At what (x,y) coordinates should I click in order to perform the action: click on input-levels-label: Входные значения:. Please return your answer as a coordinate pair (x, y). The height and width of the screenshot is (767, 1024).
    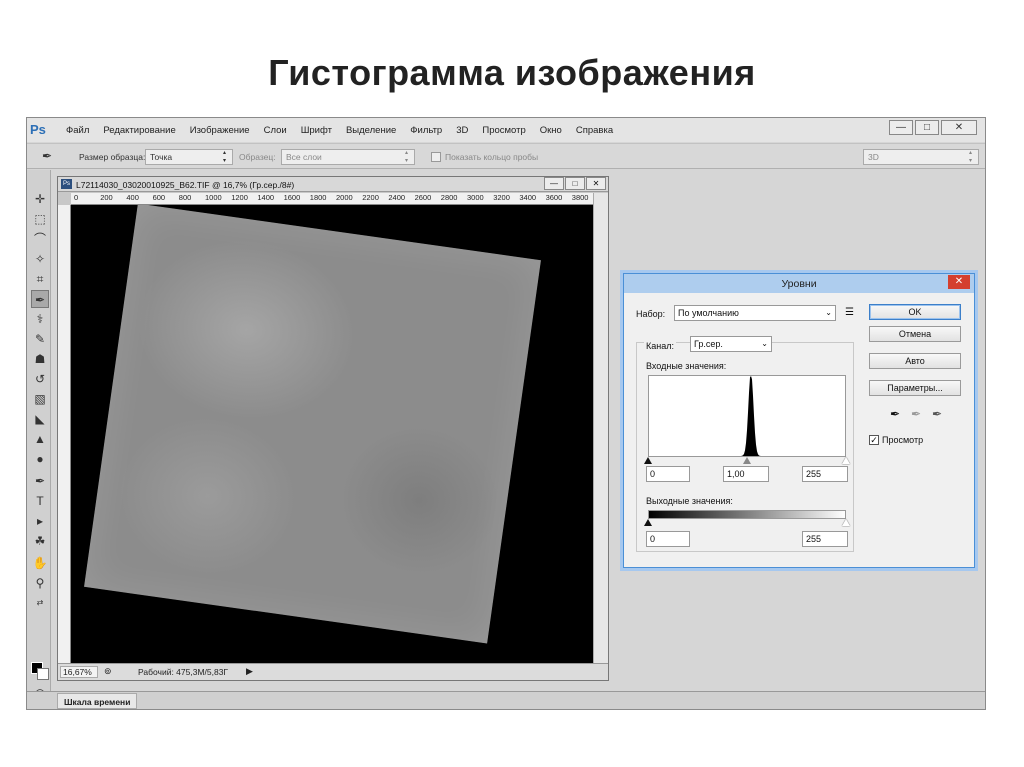
    Looking at the image, I should click on (686, 366).